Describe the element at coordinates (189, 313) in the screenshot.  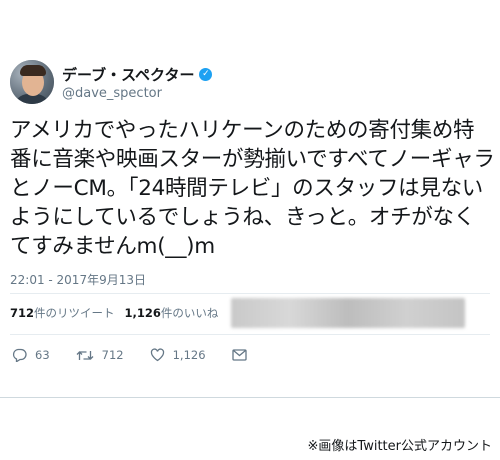
I see `like-stat-label: 件のいいね` at that location.